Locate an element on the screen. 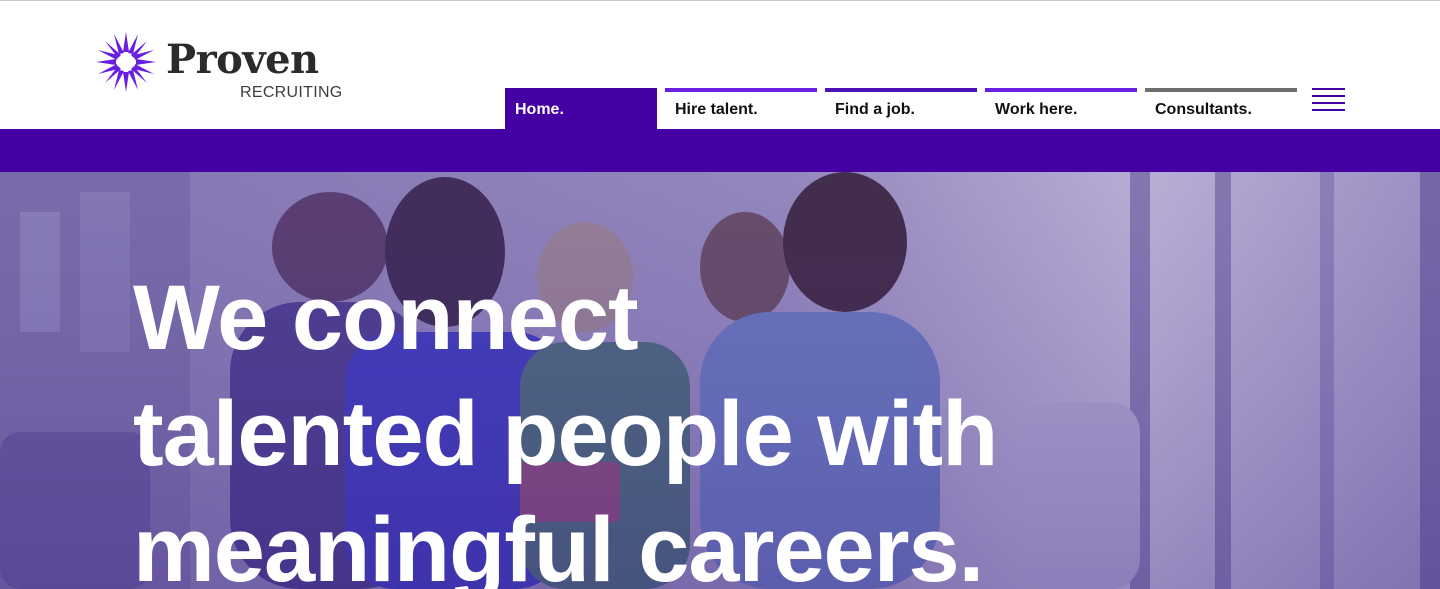  proven-recruiting-logo: Proven RECRUITING is located at coordinates (224, 65).